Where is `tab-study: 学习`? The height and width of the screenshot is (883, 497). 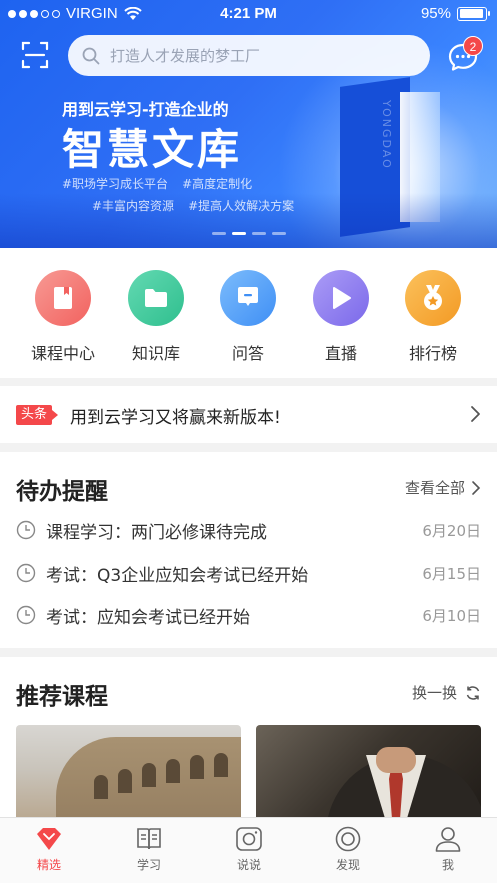
tab-study: 学习 is located at coordinates (149, 849).